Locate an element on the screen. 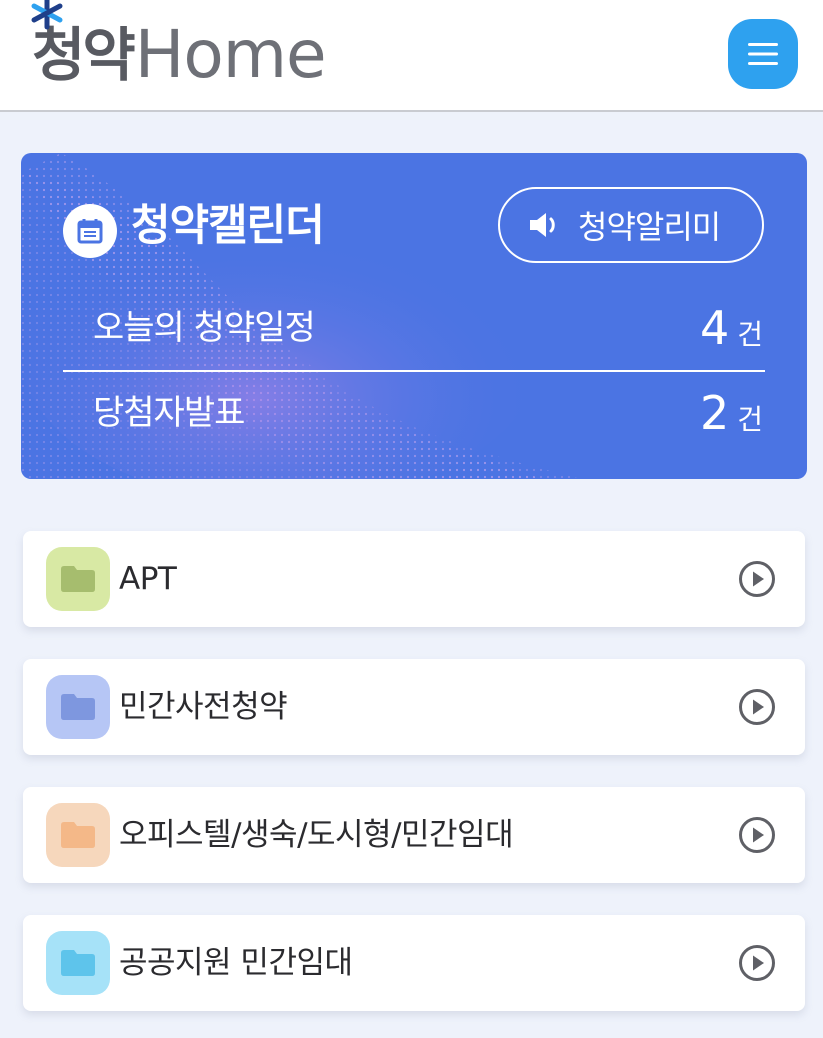 Image resolution: width=823 pixels, height=1038 pixels. category-officetel: 오피스텔/생숙/도시형/민간임대 is located at coordinates (414, 835).